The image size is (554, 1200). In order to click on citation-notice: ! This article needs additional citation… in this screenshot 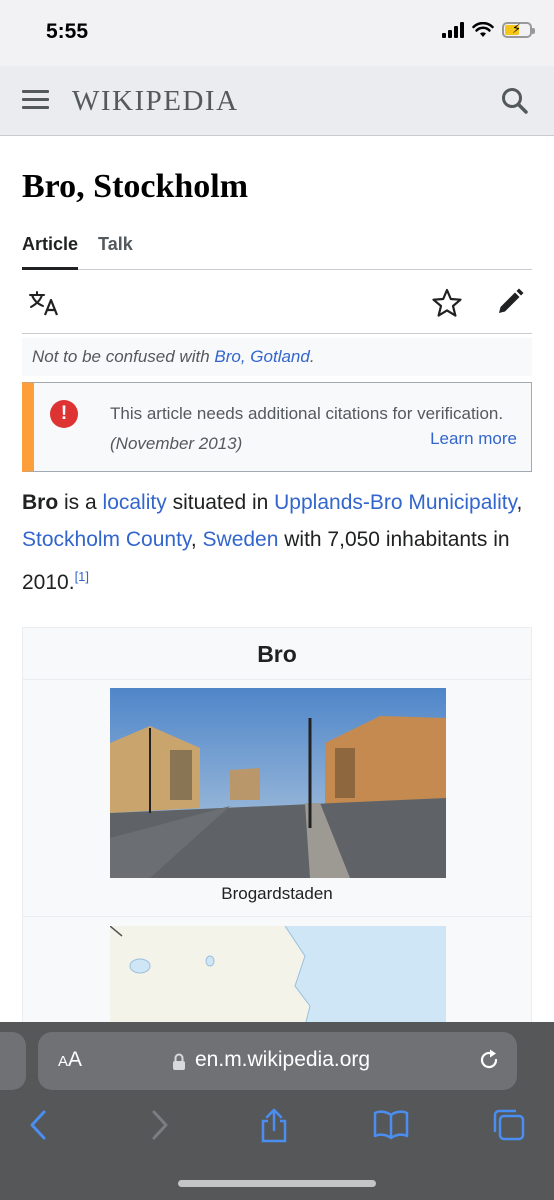, I will do `click(277, 427)`.